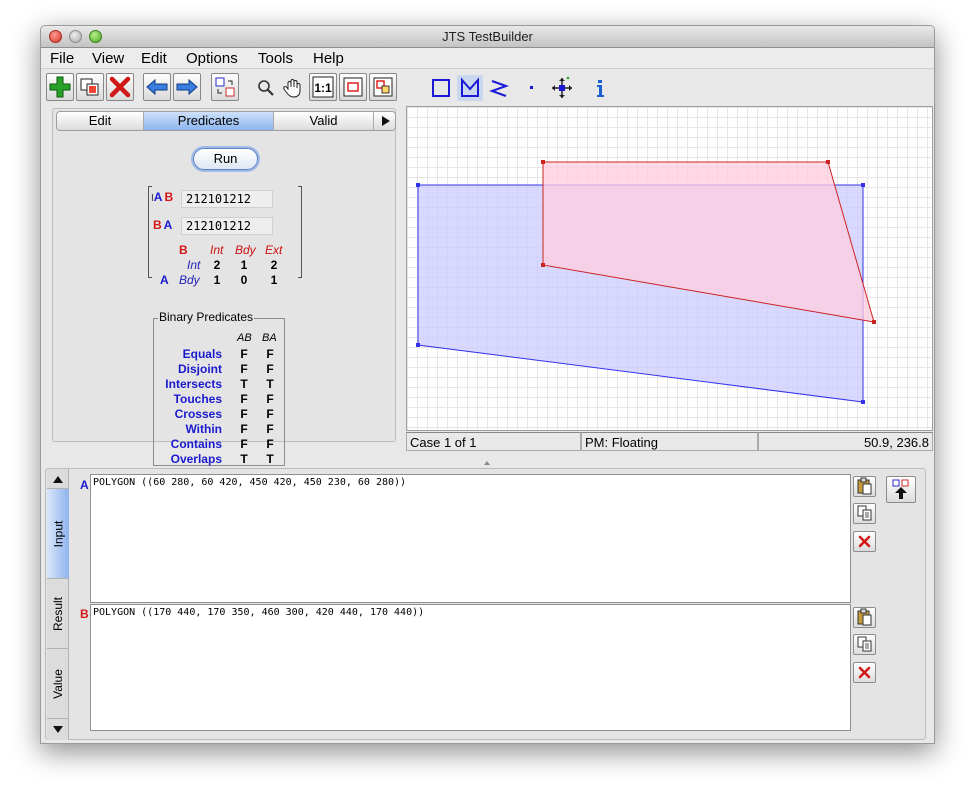 The image size is (975, 800). I want to click on vtab-scroll-down-button, so click(58, 730).